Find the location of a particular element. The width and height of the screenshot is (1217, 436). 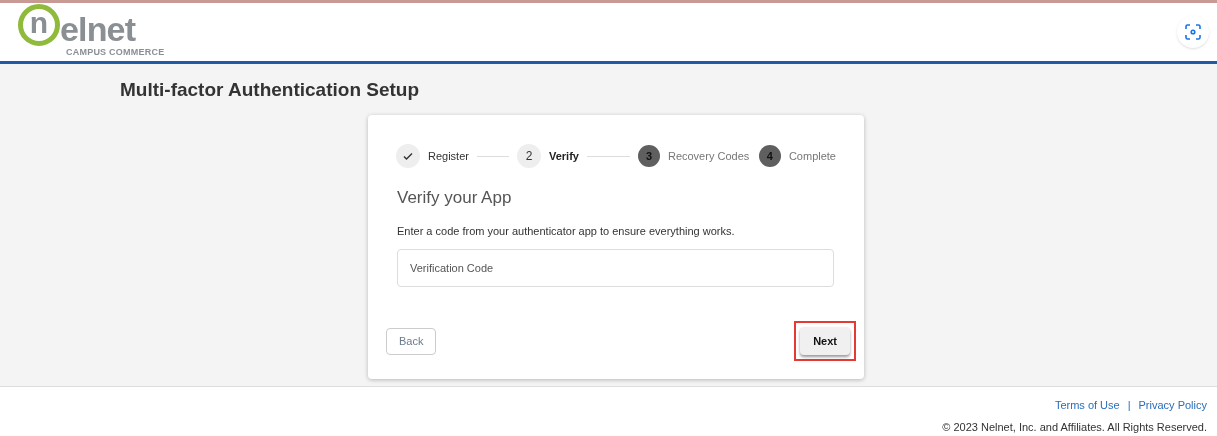

section-heading: Verify your App is located at coordinates (455, 198).